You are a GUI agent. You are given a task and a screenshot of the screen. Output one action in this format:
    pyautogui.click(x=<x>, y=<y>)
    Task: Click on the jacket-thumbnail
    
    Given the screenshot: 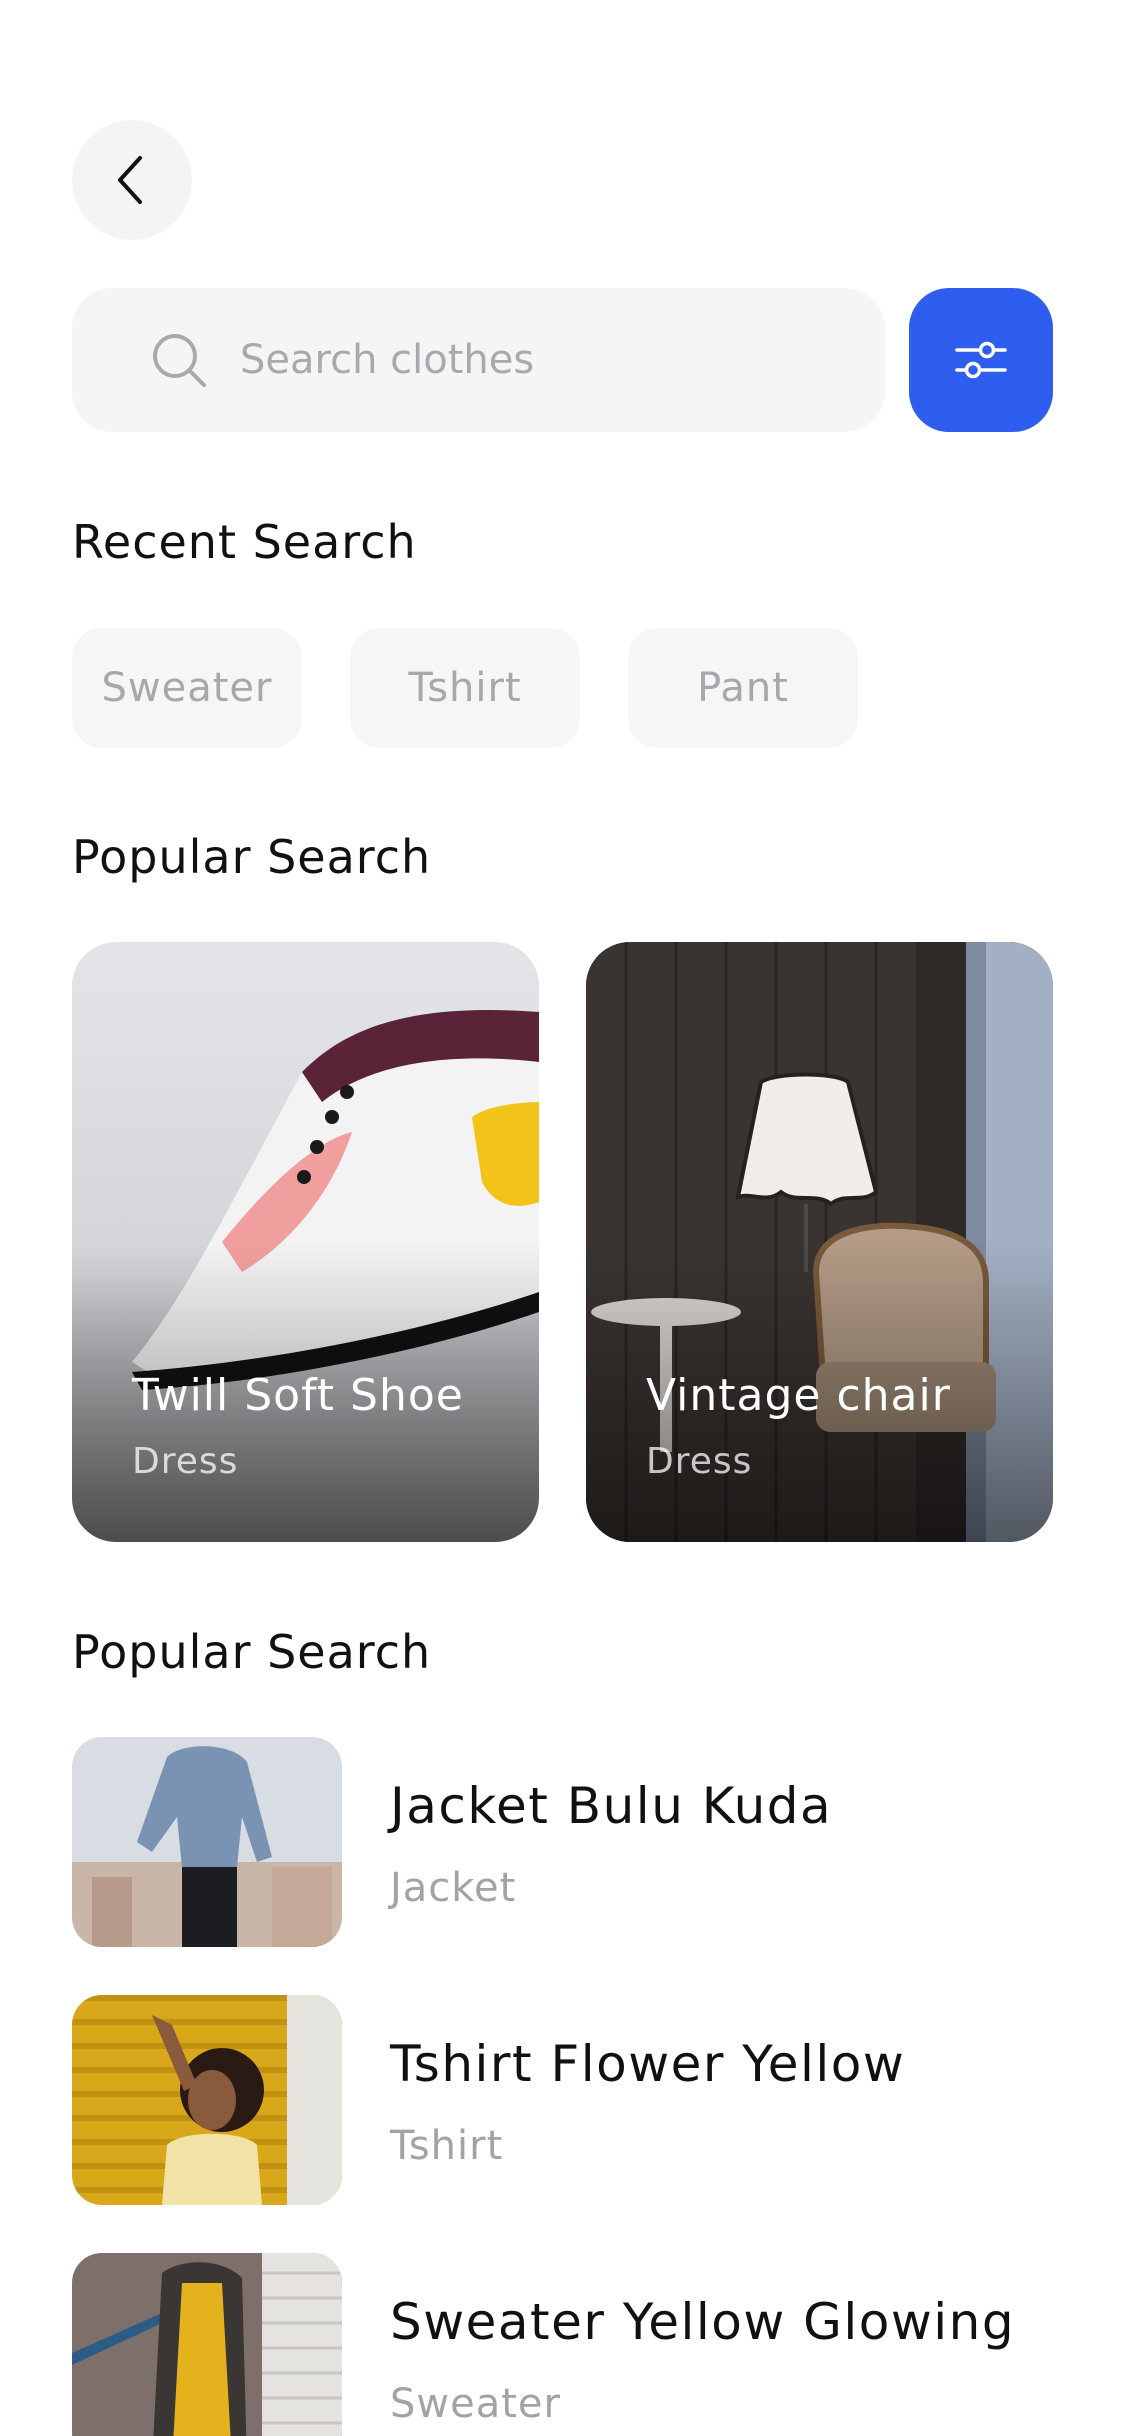 What is the action you would take?
    pyautogui.click(x=207, y=1842)
    